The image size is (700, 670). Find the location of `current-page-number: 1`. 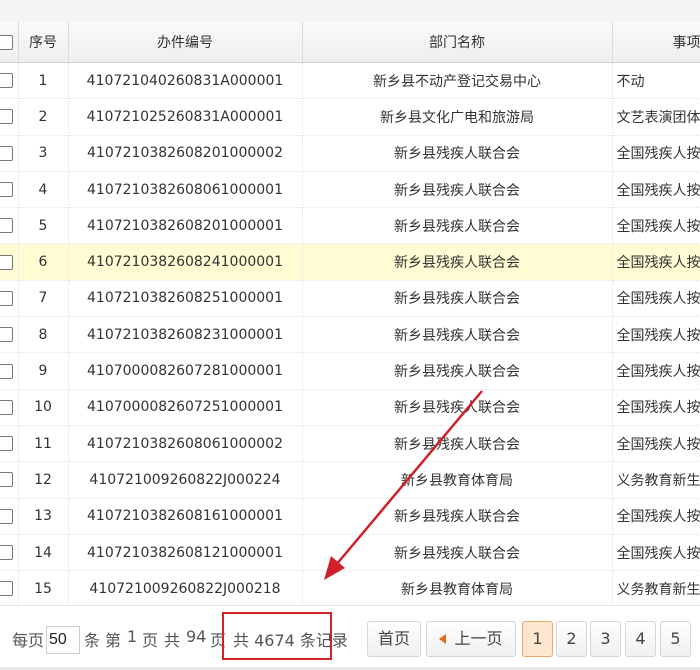

current-page-number: 1 is located at coordinates (132, 636).